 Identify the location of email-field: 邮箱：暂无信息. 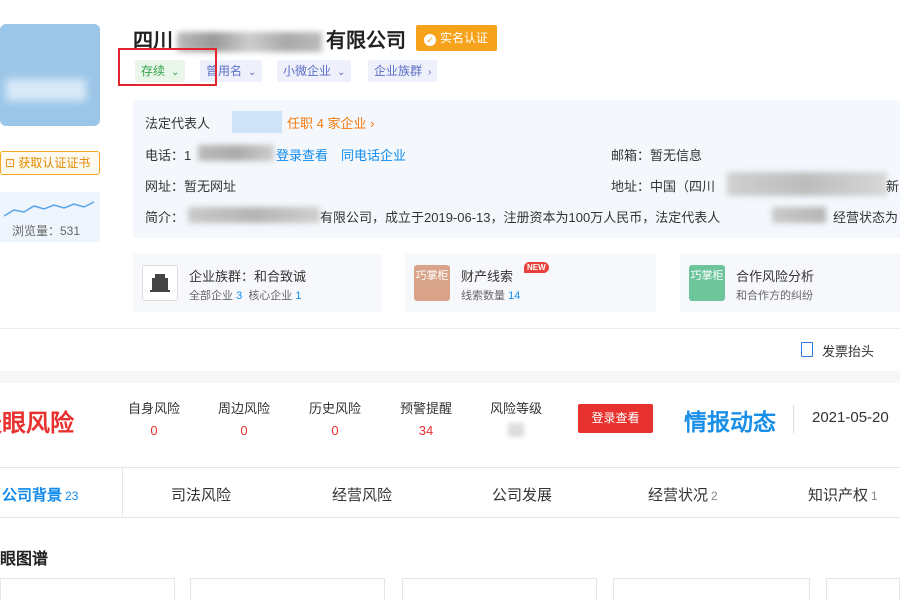
(657, 155).